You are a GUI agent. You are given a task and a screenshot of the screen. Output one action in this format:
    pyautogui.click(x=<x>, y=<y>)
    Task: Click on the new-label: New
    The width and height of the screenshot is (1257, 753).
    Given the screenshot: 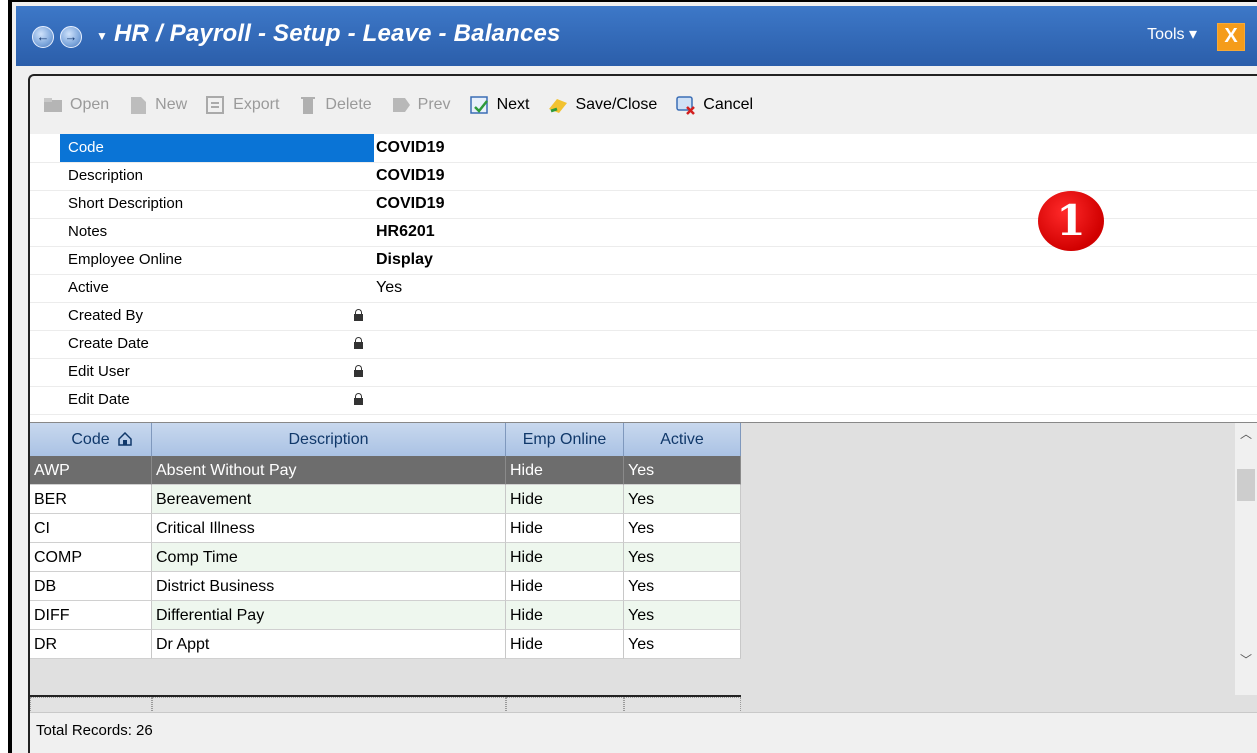 What is the action you would take?
    pyautogui.click(x=171, y=104)
    